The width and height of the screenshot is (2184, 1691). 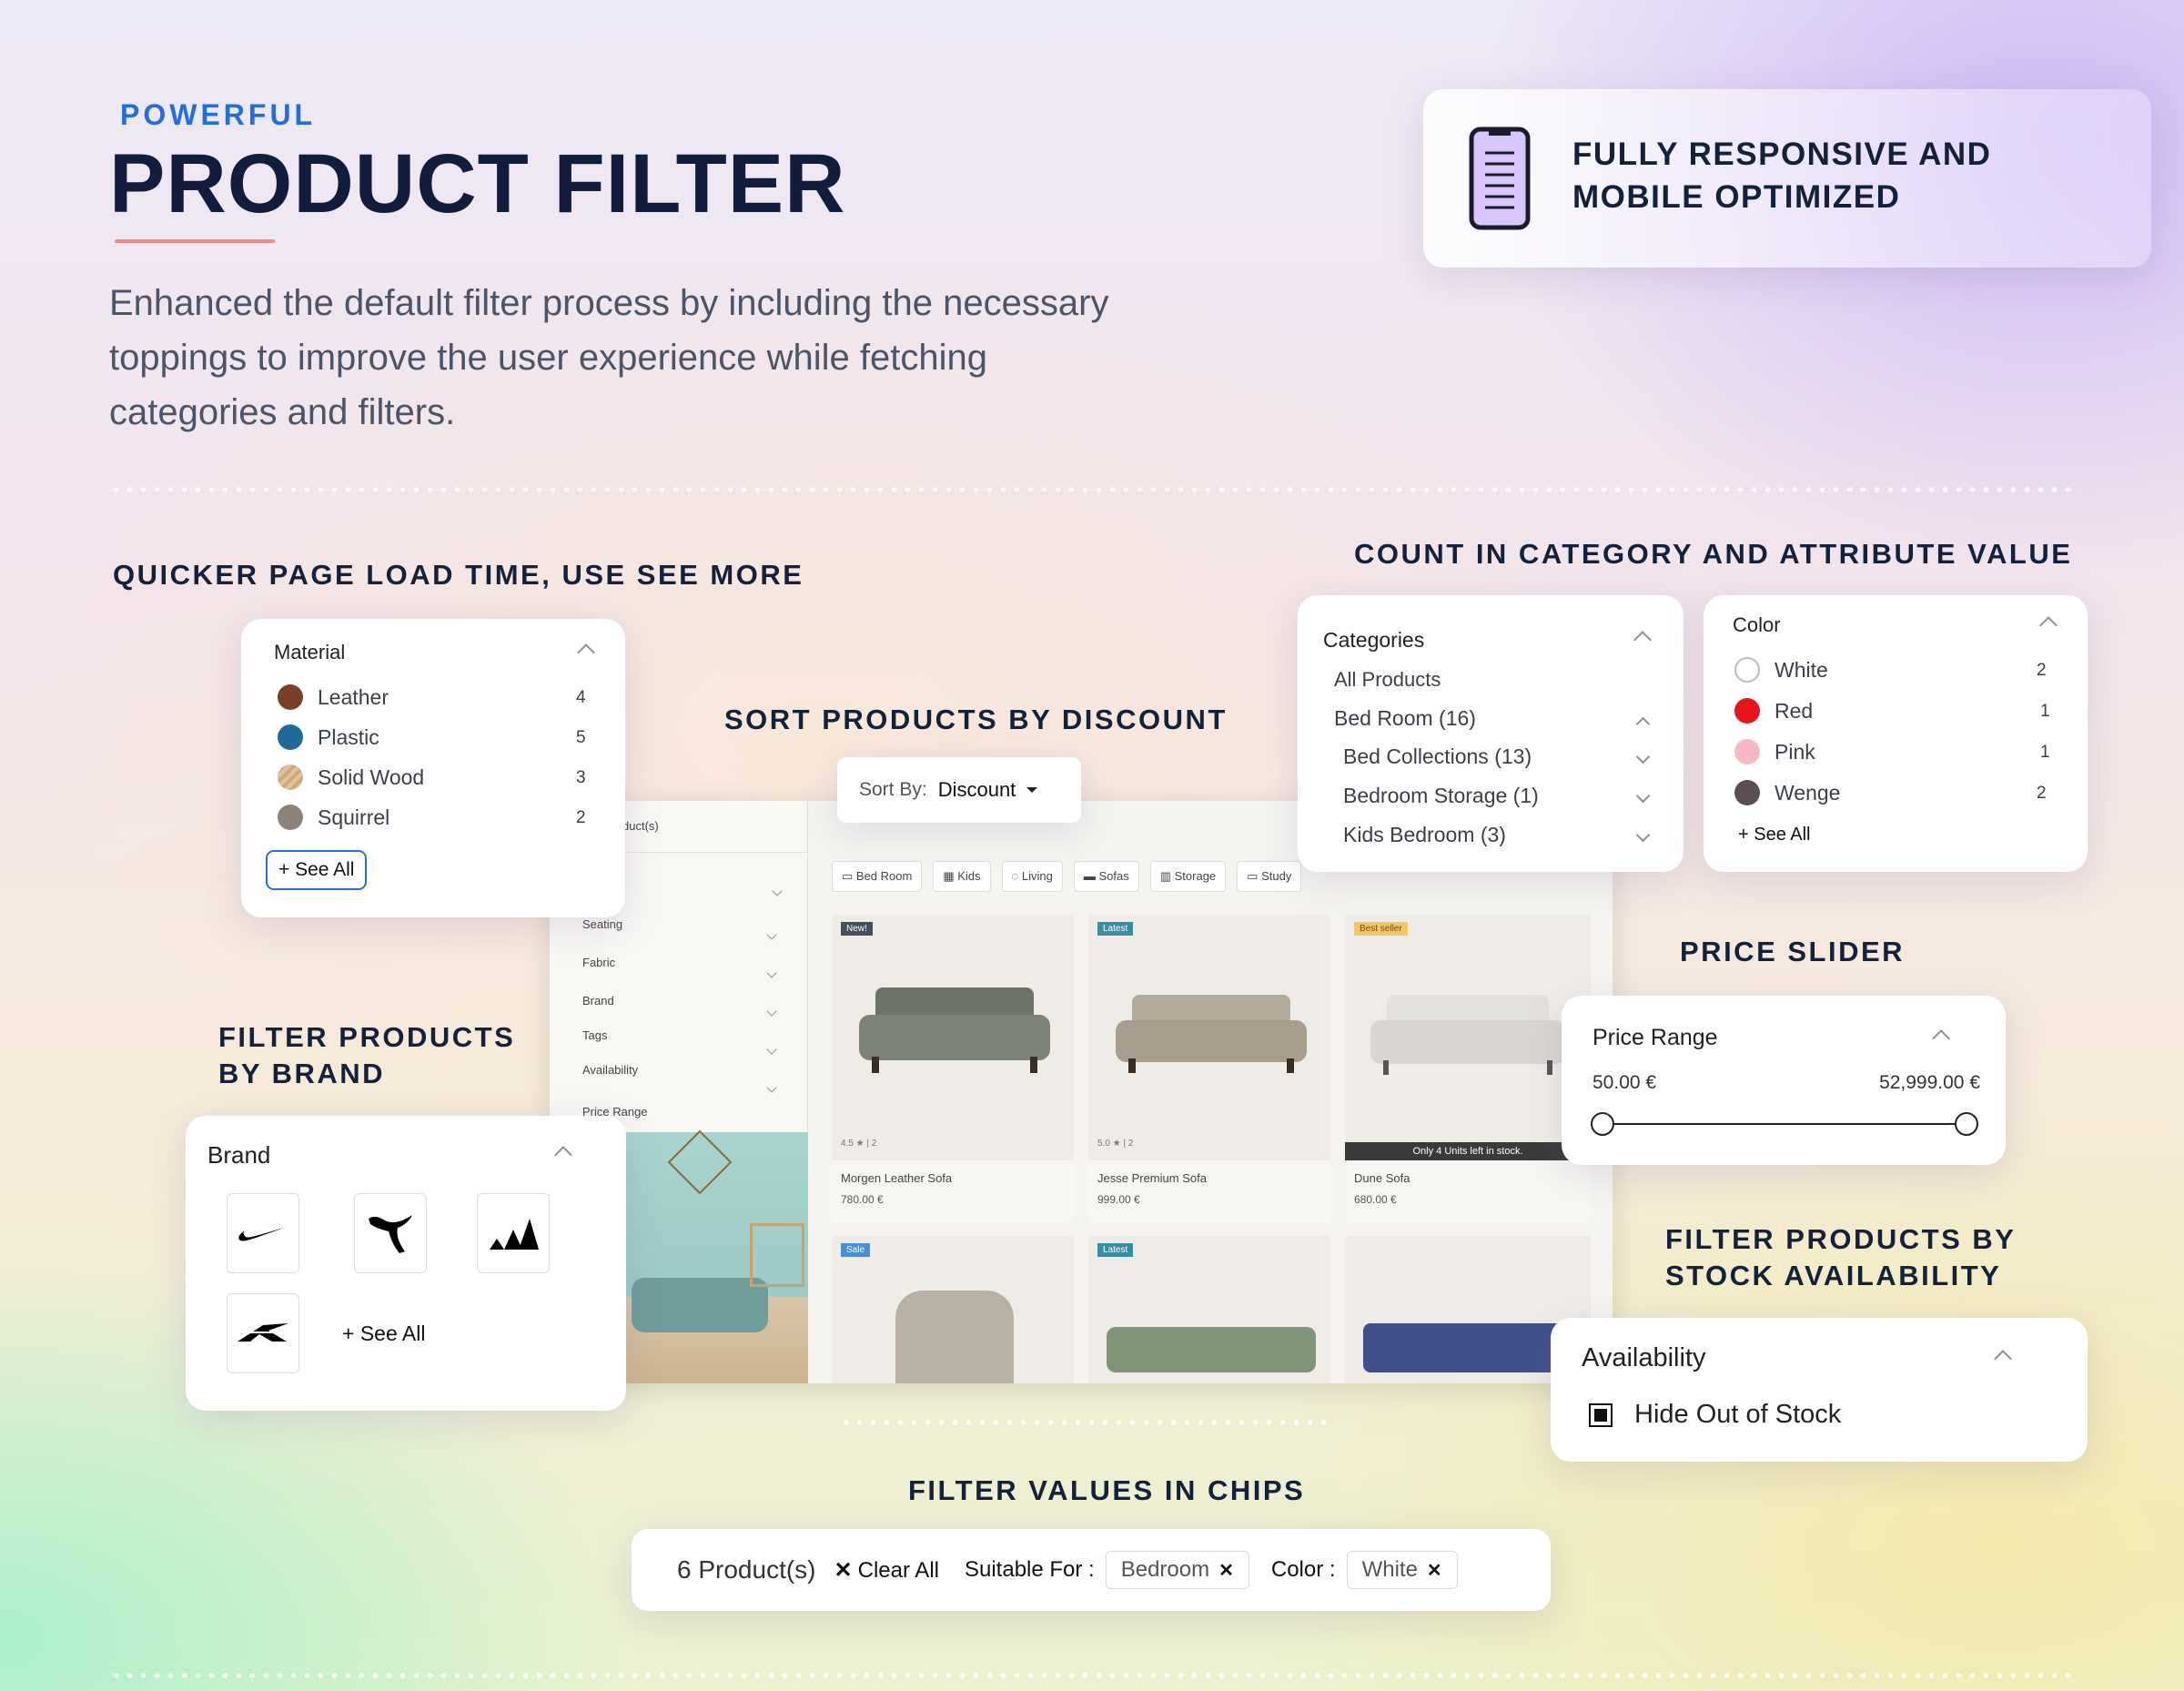 What do you see at coordinates (1784, 1124) in the screenshot?
I see `price-slider-track` at bounding box center [1784, 1124].